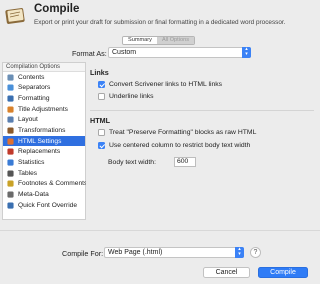 The height and width of the screenshot is (284, 320). I want to click on sidebar-item-label: Meta-Data, so click(33, 194).